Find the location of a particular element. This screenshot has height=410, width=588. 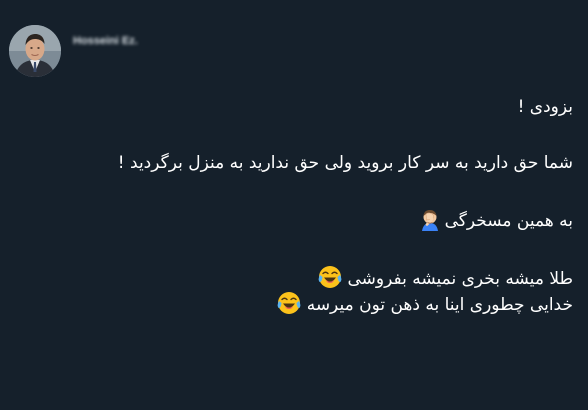

avatar is located at coordinates (35, 51).